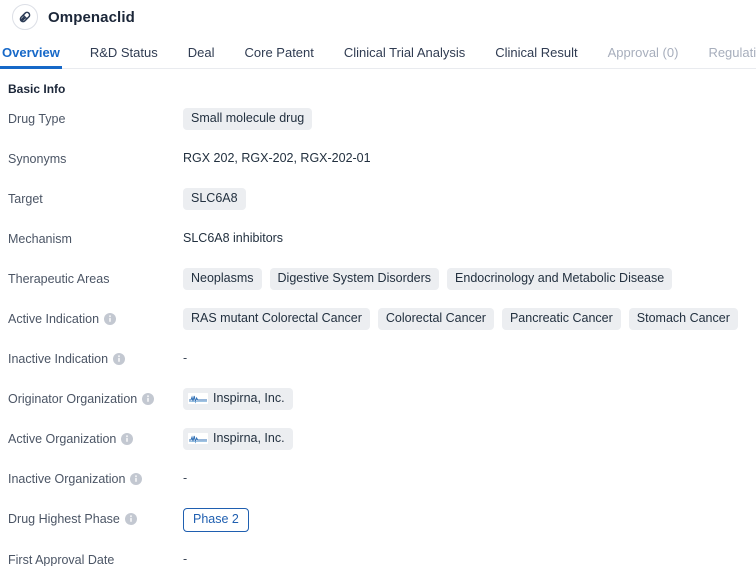 This screenshot has height=566, width=756. I want to click on tab-deal: Deal, so click(201, 57).